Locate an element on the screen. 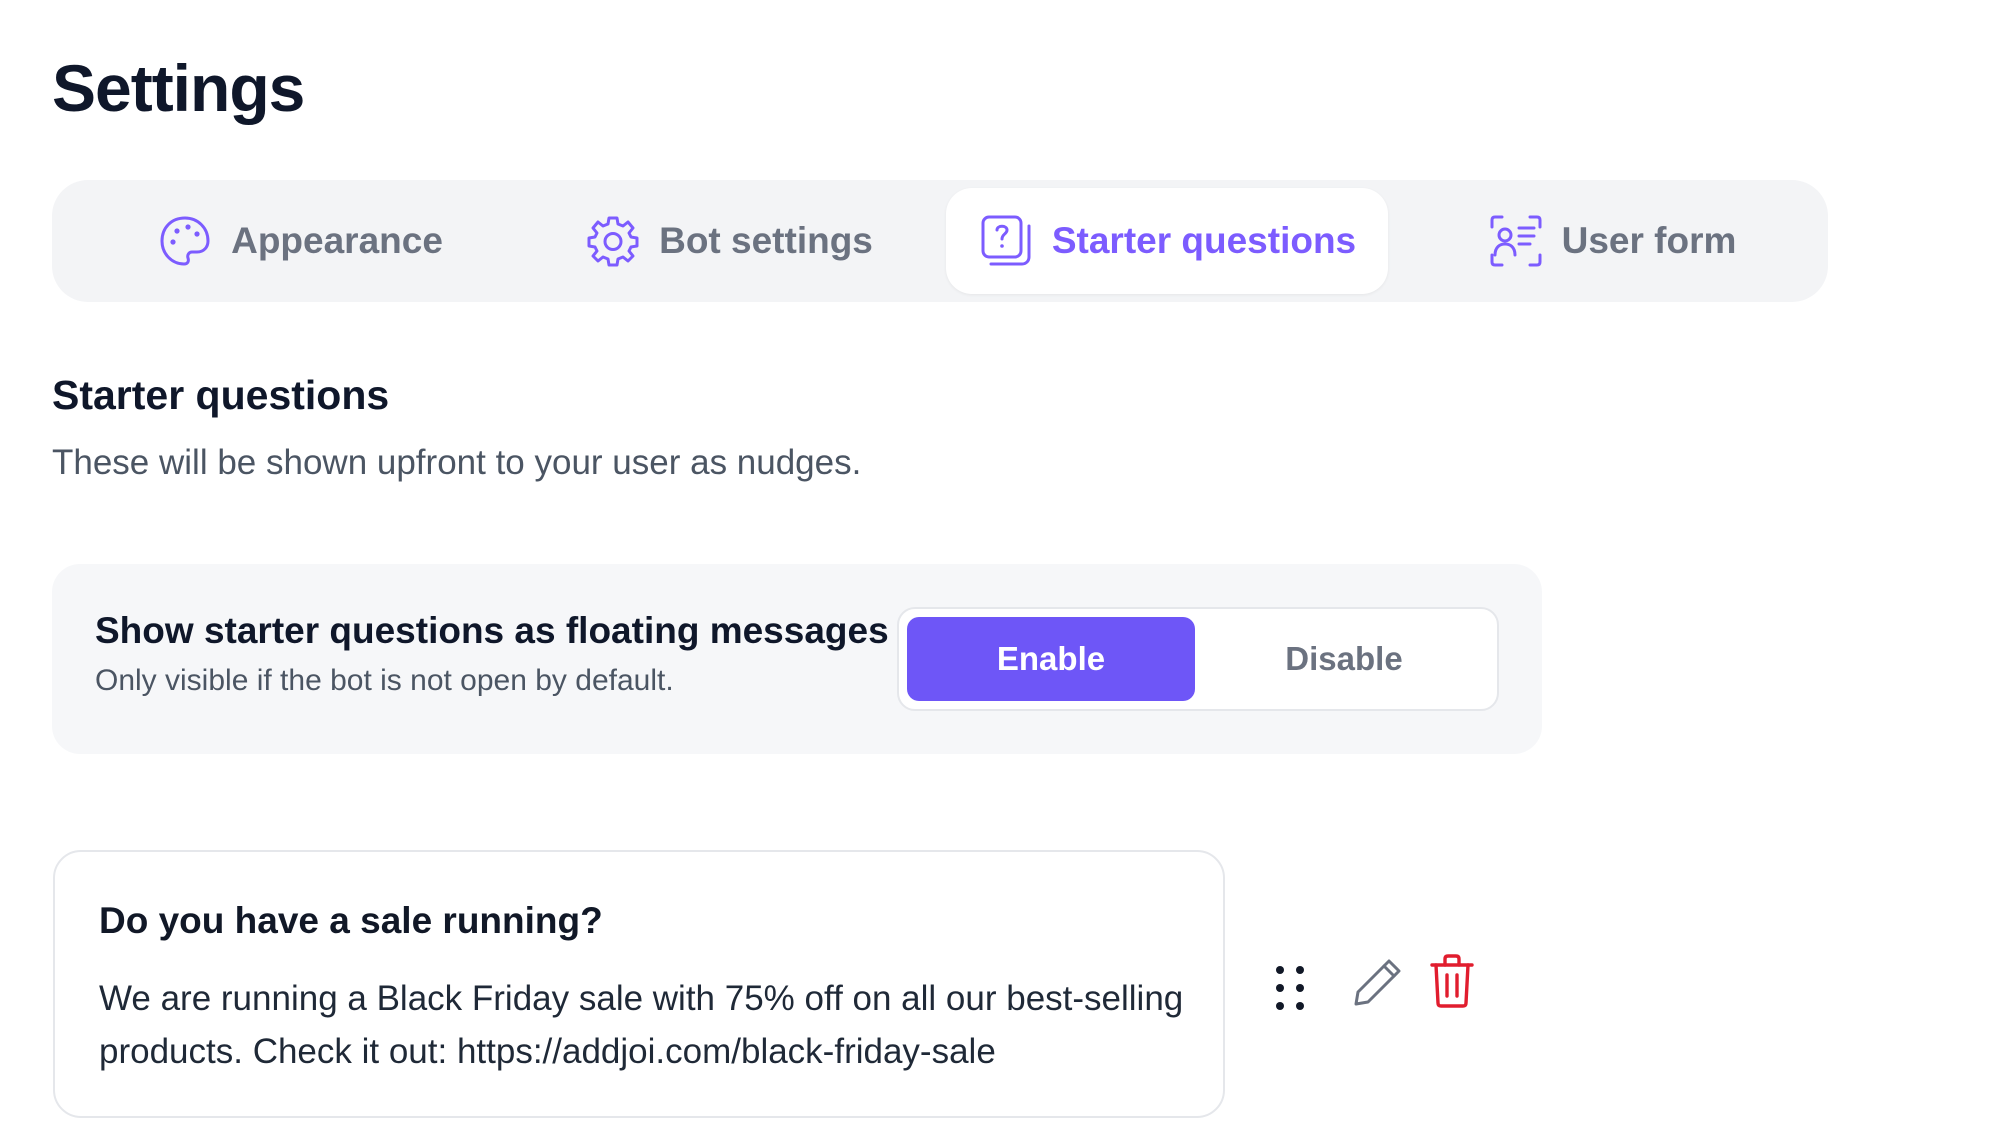  question-title: Do you have a sale running? is located at coordinates (351, 920).